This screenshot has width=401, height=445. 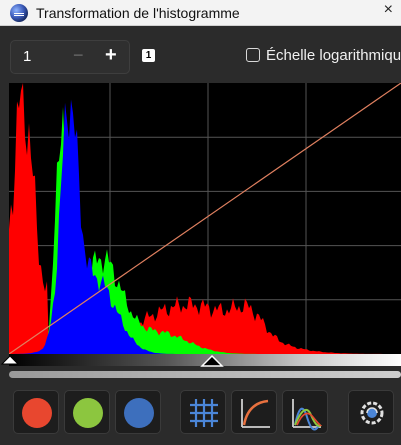 What do you see at coordinates (111, 55) in the screenshot?
I see `increment-button: +` at bounding box center [111, 55].